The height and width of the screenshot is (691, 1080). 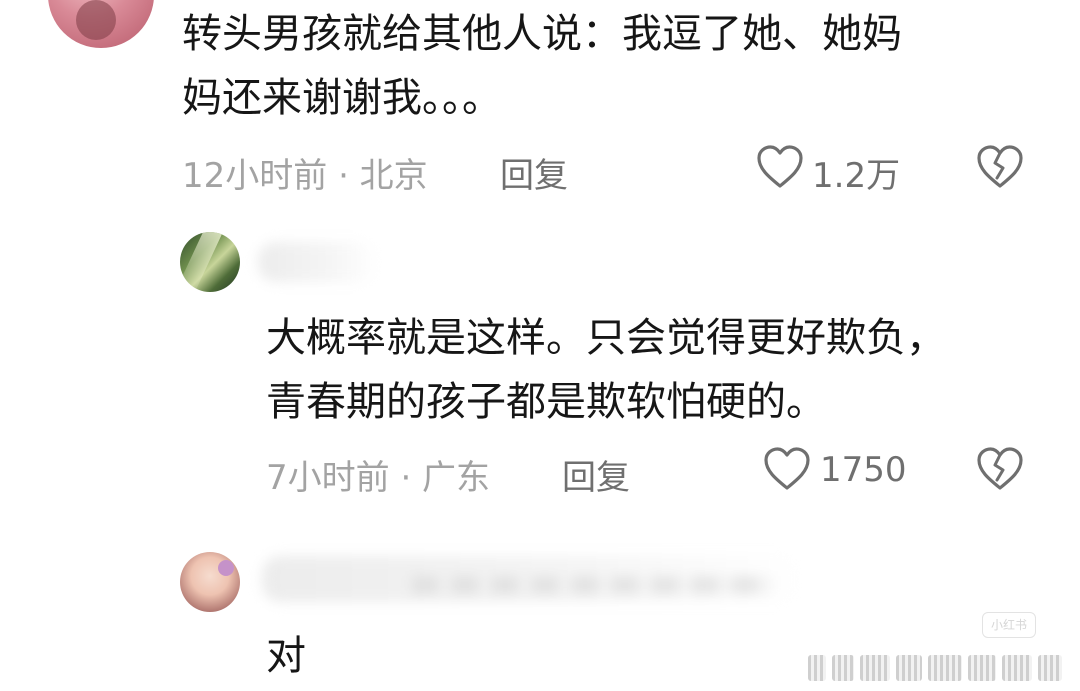 I want to click on comment-text: 大概率就是这样。只会觉得更好欺负， 青春期的孩子都是欺软怕硬的。, so click(x=606, y=370).